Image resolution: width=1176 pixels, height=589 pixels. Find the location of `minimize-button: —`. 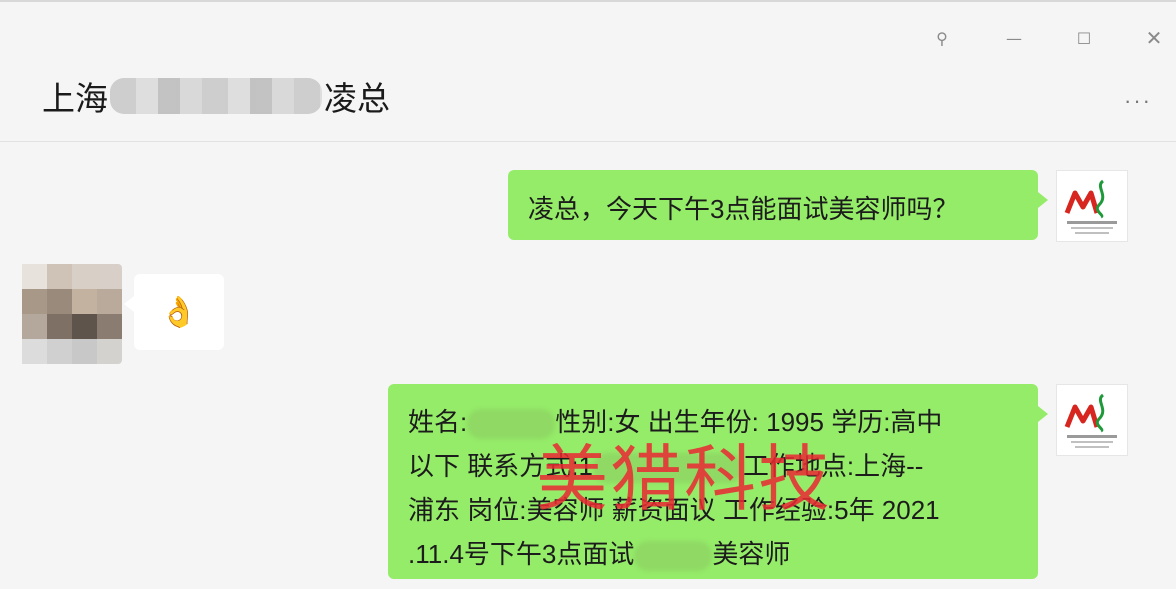

minimize-button: — is located at coordinates (1014, 38).